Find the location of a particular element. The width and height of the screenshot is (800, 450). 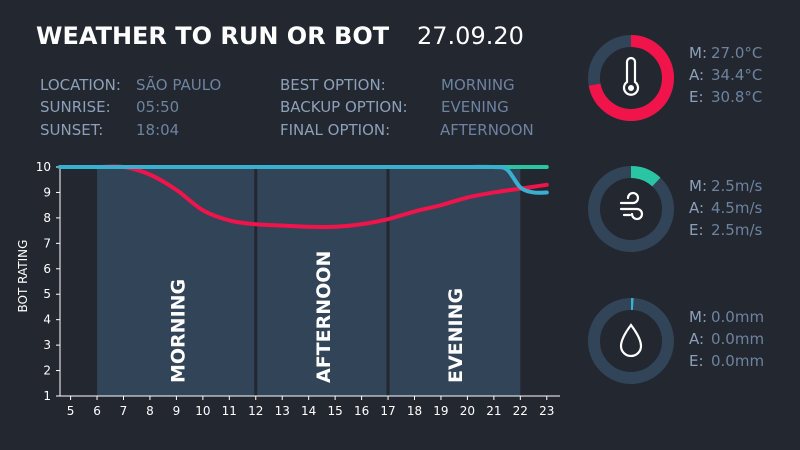

x-tick-label: 13 is located at coordinates (282, 411).